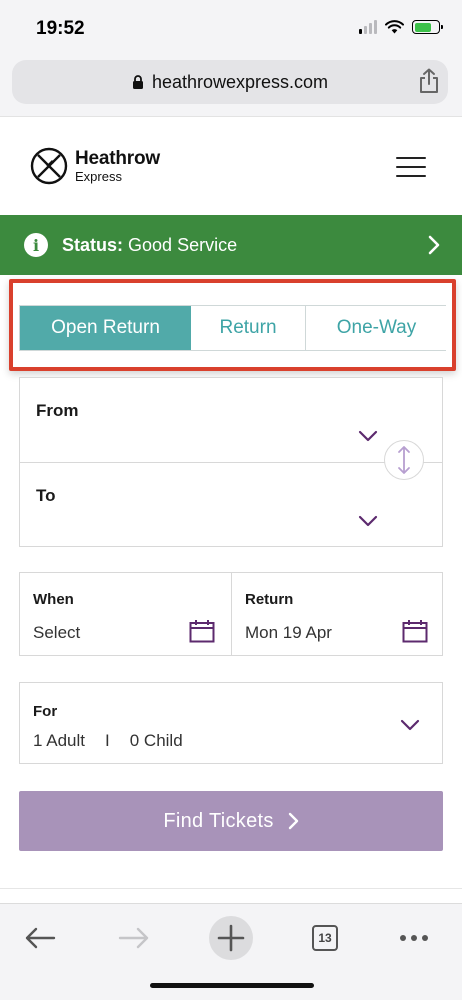 This screenshot has width=462, height=1000. I want to click on status-label: Status:, so click(93, 245).